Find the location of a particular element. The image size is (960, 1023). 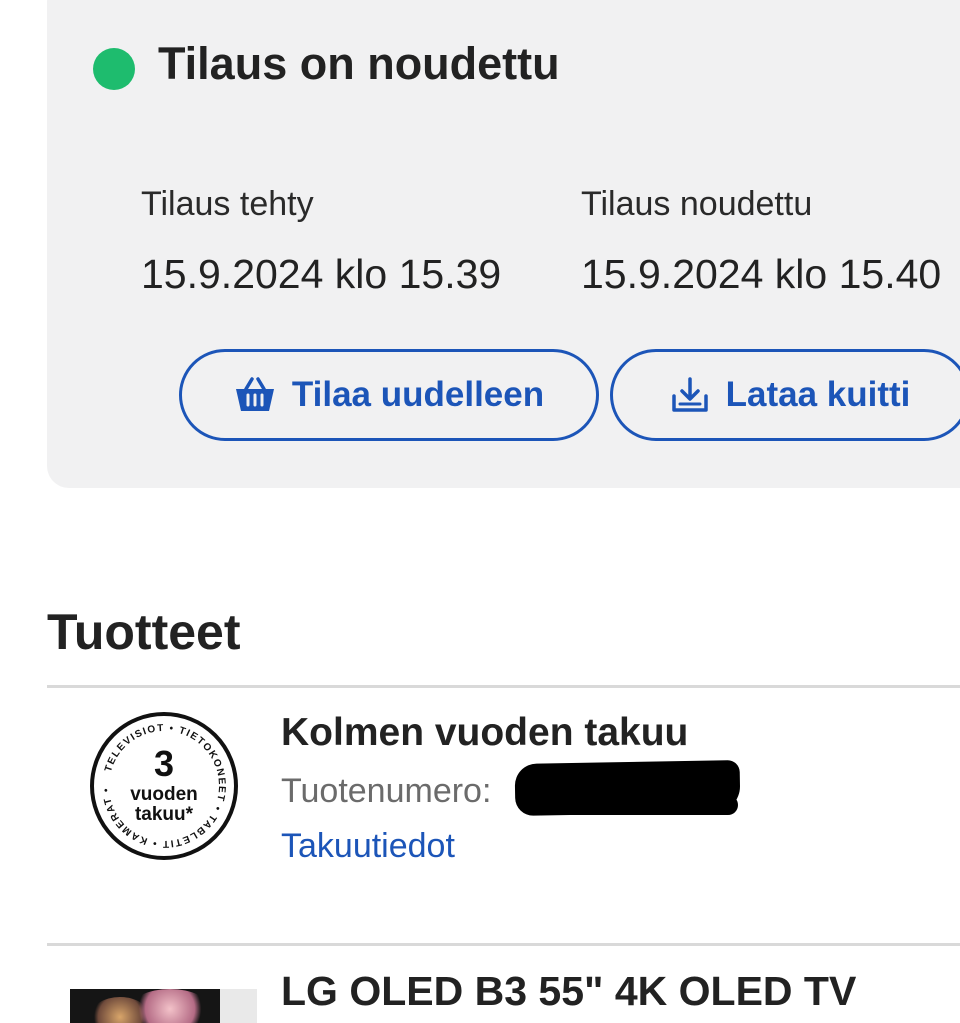

order-created-label: Tilaus tehty is located at coordinates (227, 204).